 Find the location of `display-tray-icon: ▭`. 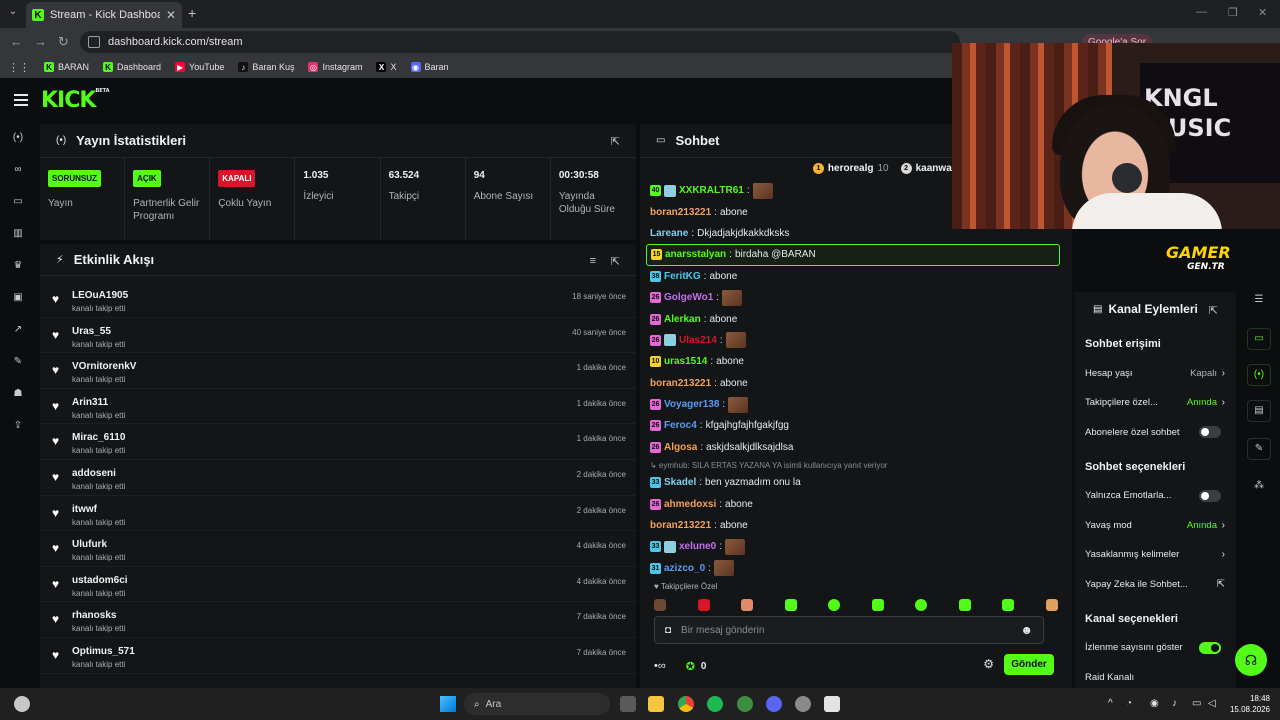

display-tray-icon: ▭ is located at coordinates (1196, 703).